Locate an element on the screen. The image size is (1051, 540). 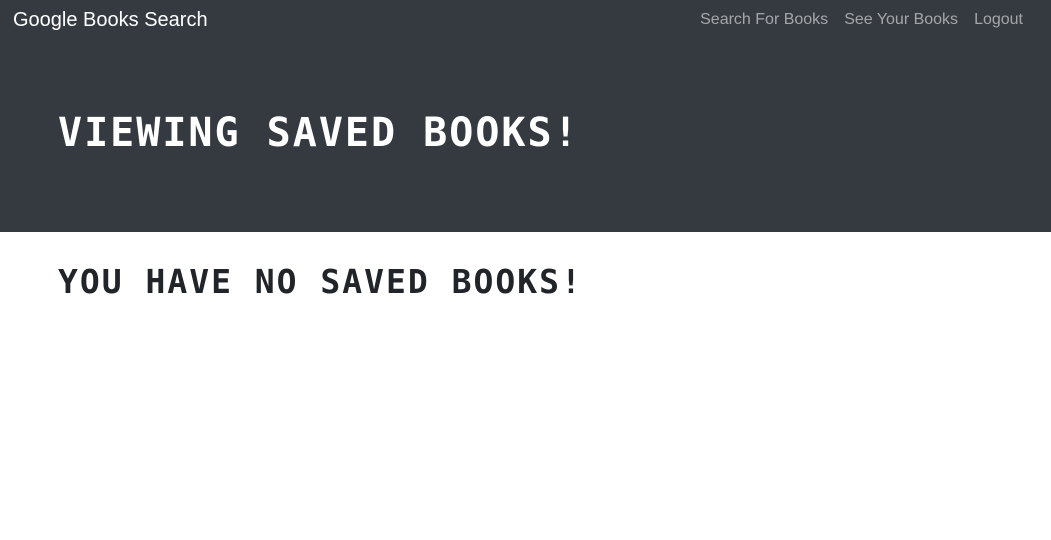
empty-state-message: YOU HAVE NO SAVED BOOKS! is located at coordinates (320, 281).